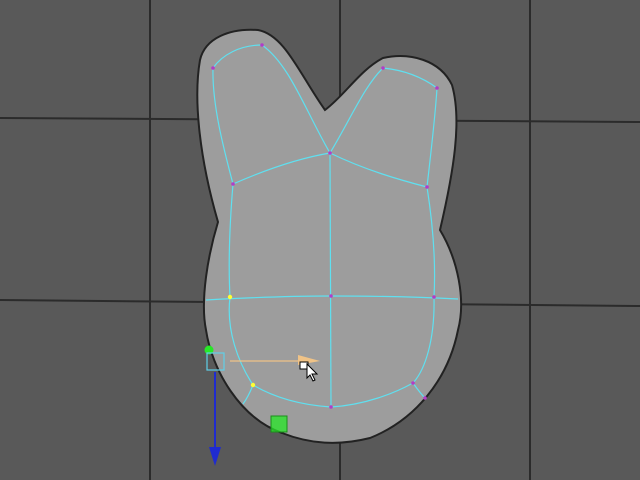  I want to click on y-axis-arrow, so click(215, 456).